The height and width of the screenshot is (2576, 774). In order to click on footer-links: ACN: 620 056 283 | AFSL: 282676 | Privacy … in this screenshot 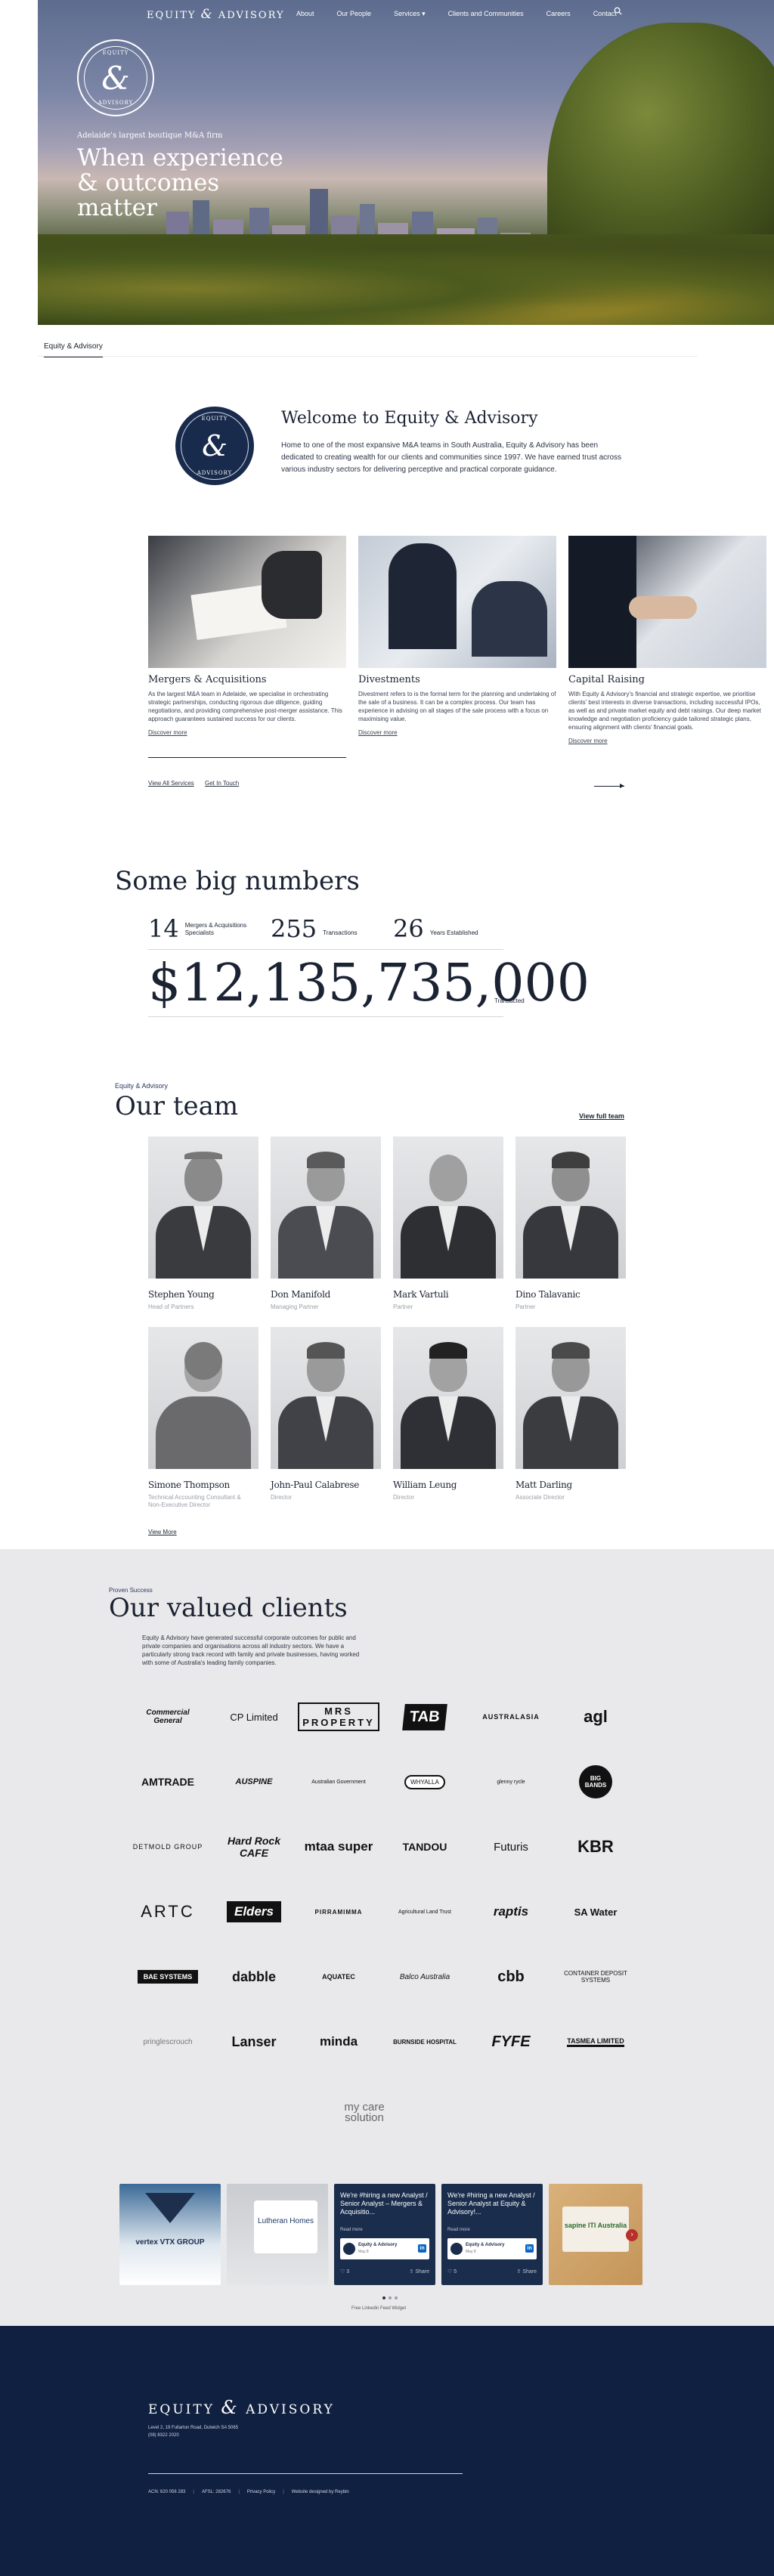, I will do `click(248, 2492)`.